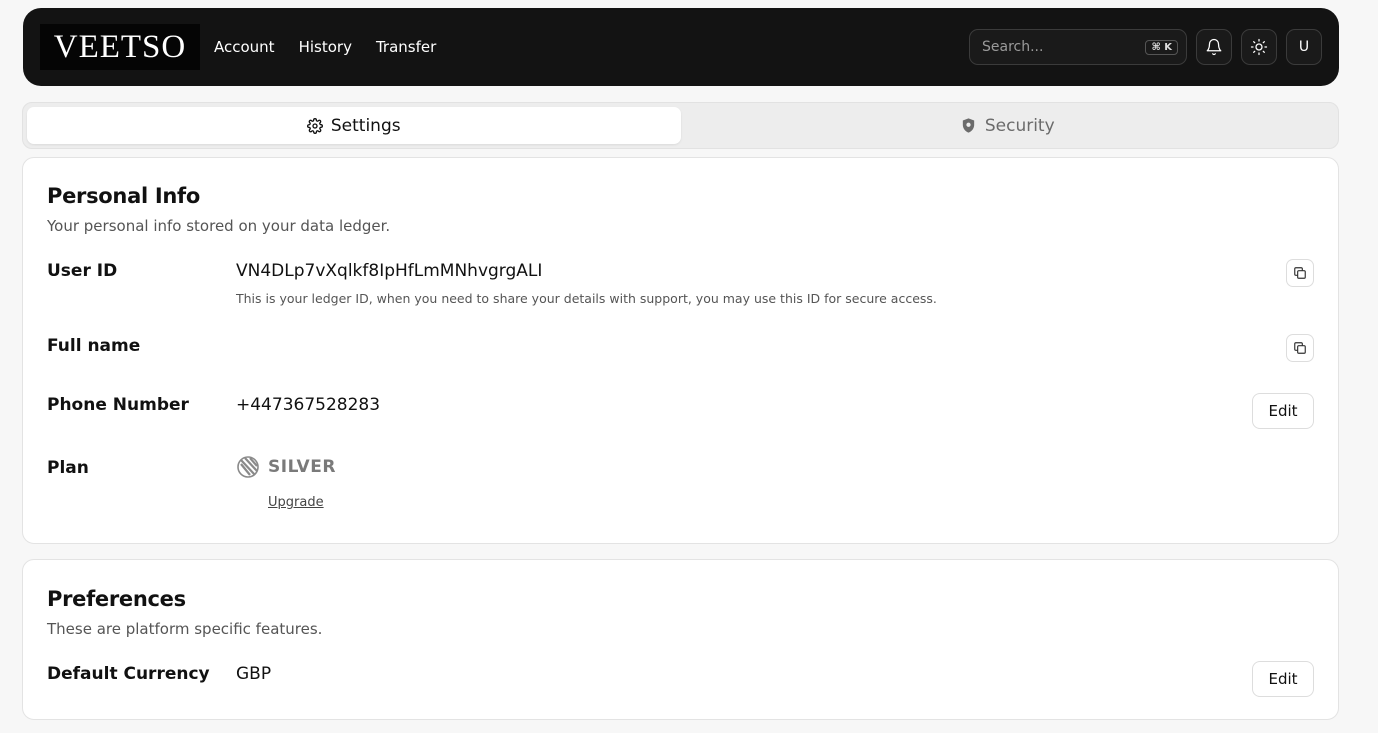 The image size is (1378, 733). I want to click on logo: VEETSO, so click(120, 47).